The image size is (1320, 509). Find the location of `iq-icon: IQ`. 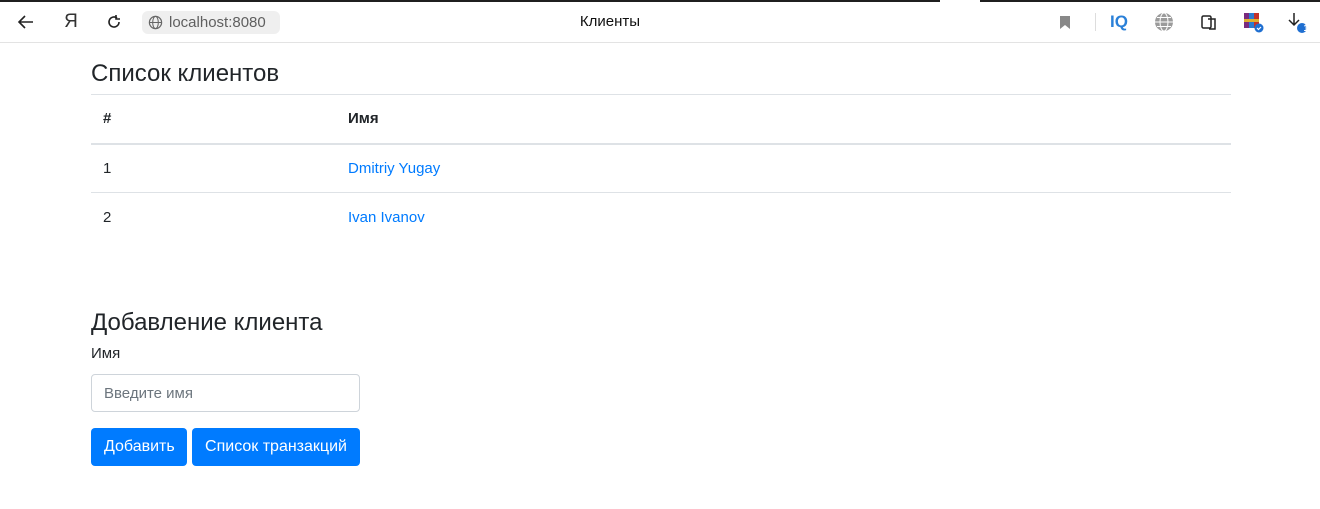

iq-icon: IQ is located at coordinates (1119, 21).